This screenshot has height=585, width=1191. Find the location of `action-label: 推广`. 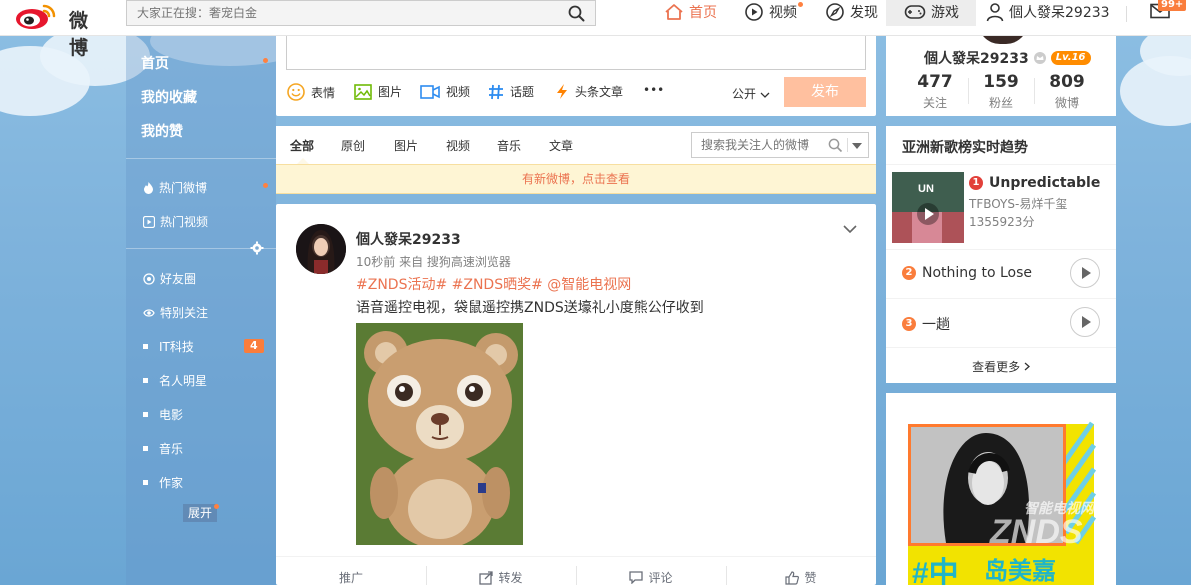

action-label: 推广 is located at coordinates (350, 578).